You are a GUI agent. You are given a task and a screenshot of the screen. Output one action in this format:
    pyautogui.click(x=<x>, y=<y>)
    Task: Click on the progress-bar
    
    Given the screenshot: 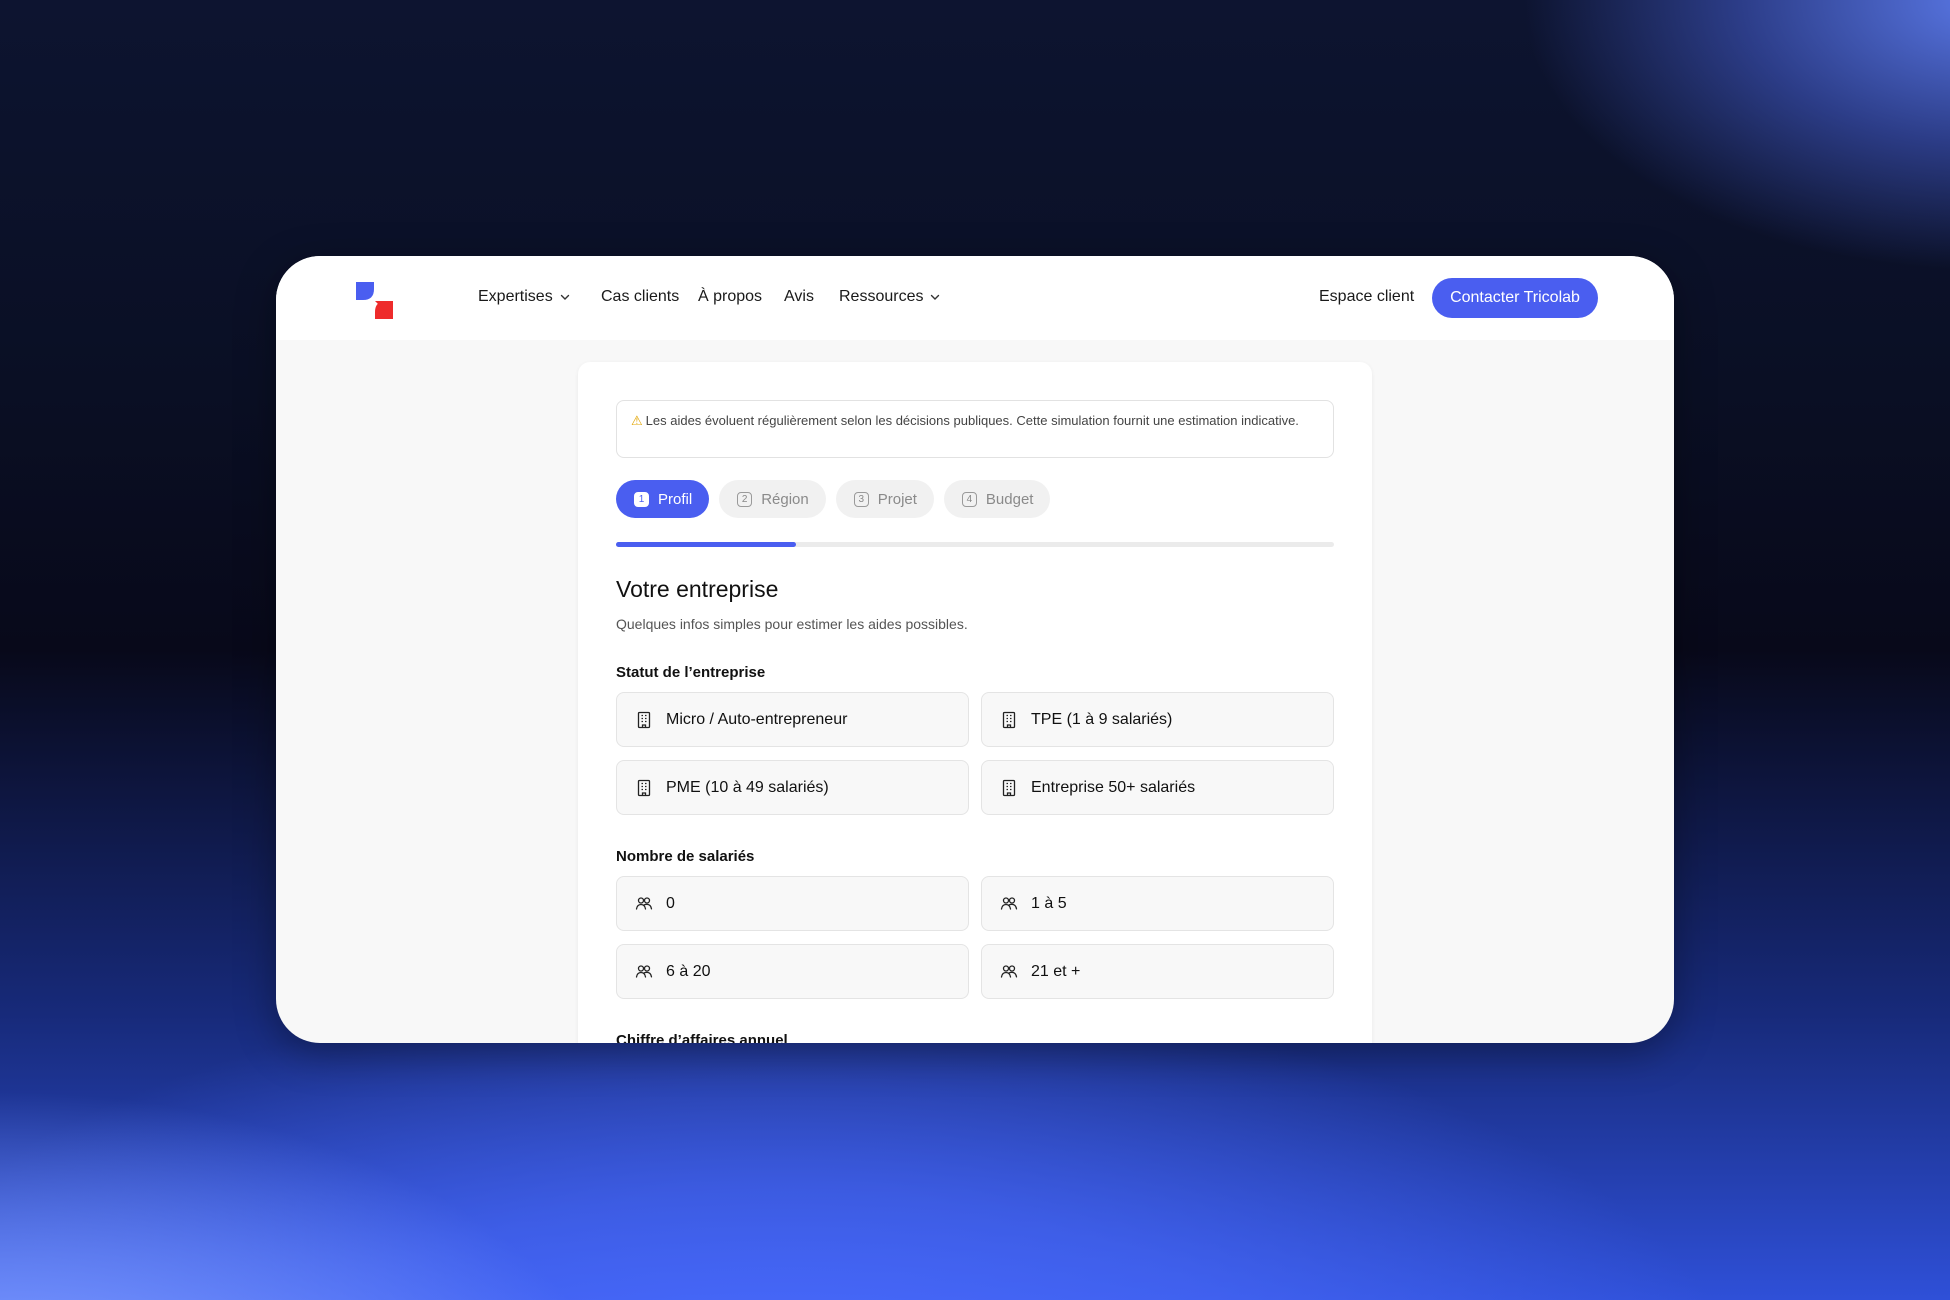 What is the action you would take?
    pyautogui.click(x=975, y=544)
    